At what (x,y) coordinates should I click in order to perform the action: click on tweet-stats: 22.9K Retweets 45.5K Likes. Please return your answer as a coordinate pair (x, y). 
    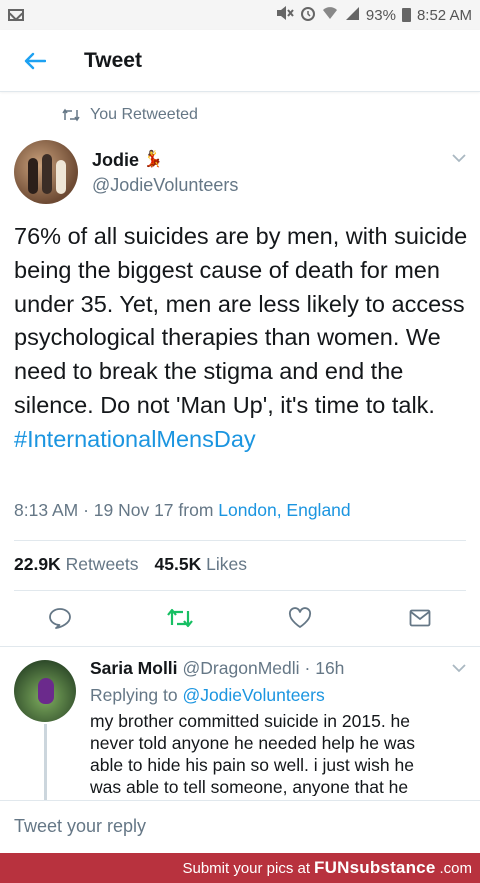
    Looking at the image, I should click on (130, 564).